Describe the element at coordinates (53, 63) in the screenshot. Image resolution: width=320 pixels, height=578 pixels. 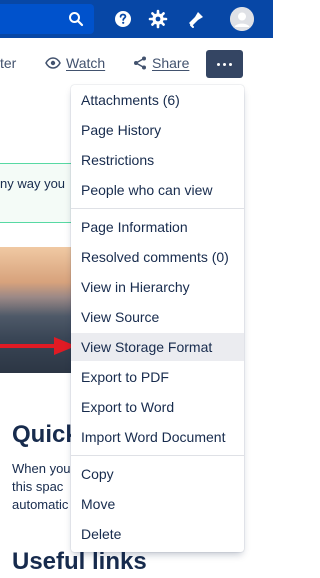
I see `eye-icon` at that location.